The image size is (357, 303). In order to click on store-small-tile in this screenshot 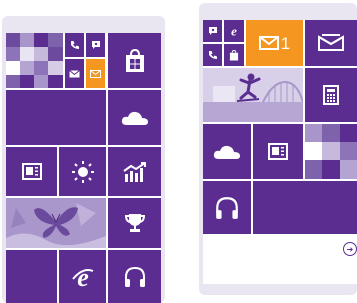, I will do `click(234, 55)`.